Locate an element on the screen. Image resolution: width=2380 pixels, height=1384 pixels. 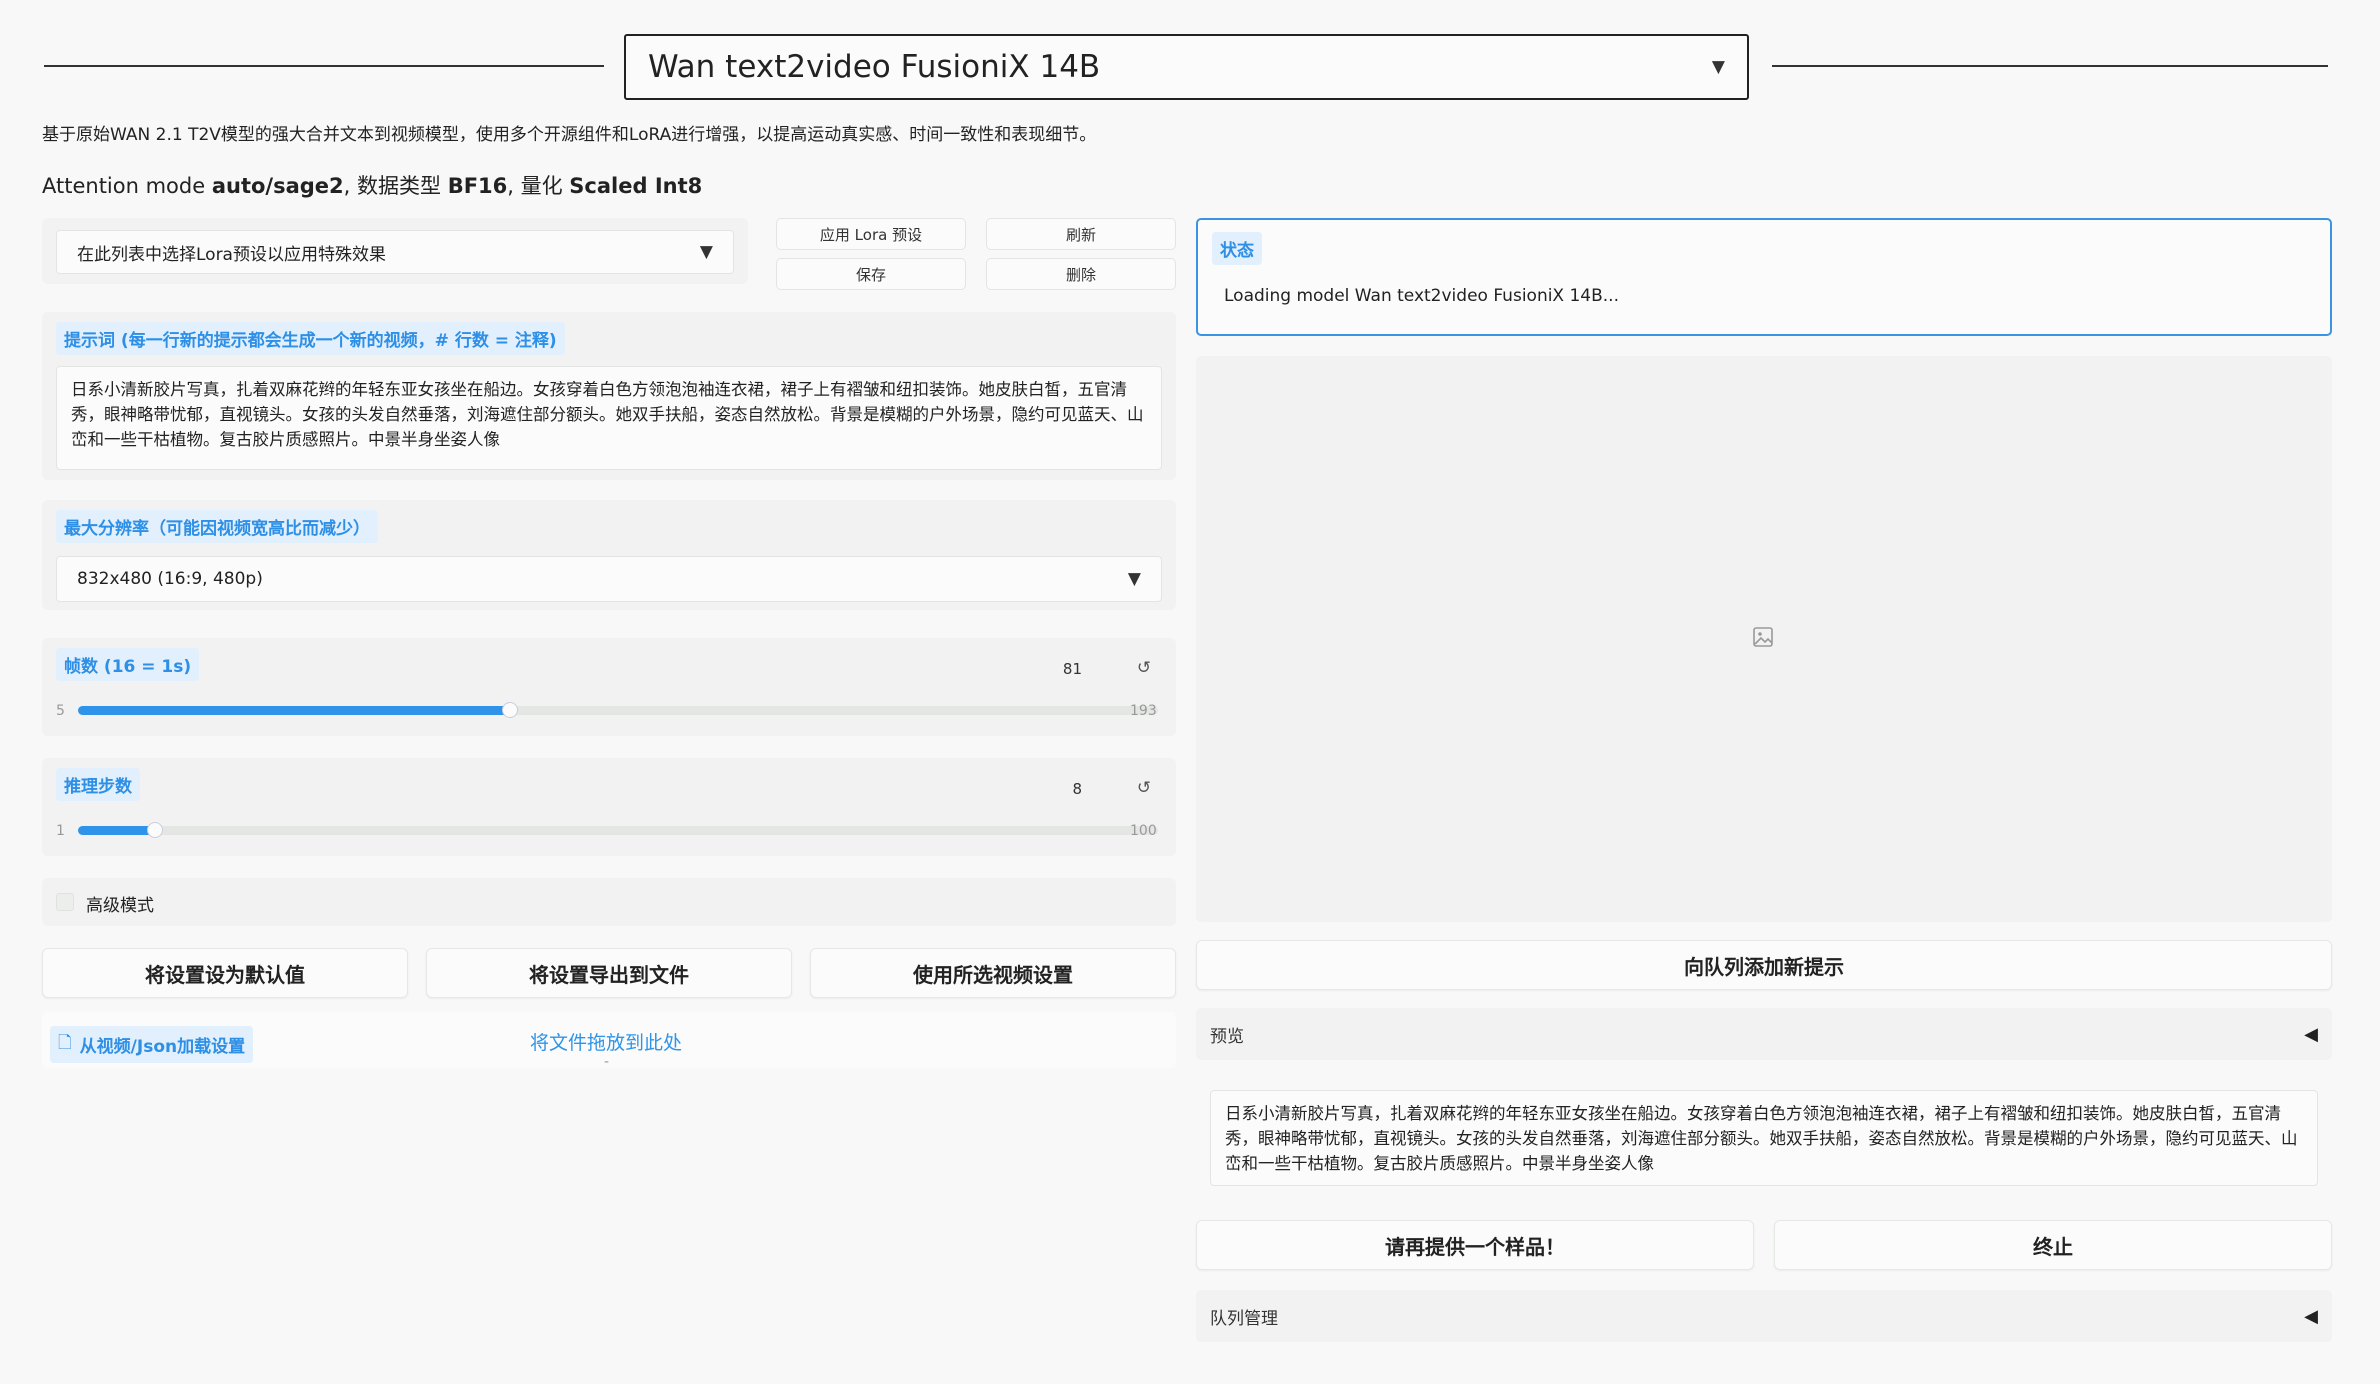
model-select: Wan text2video FusioniX 14B ▼ is located at coordinates (1186, 67).